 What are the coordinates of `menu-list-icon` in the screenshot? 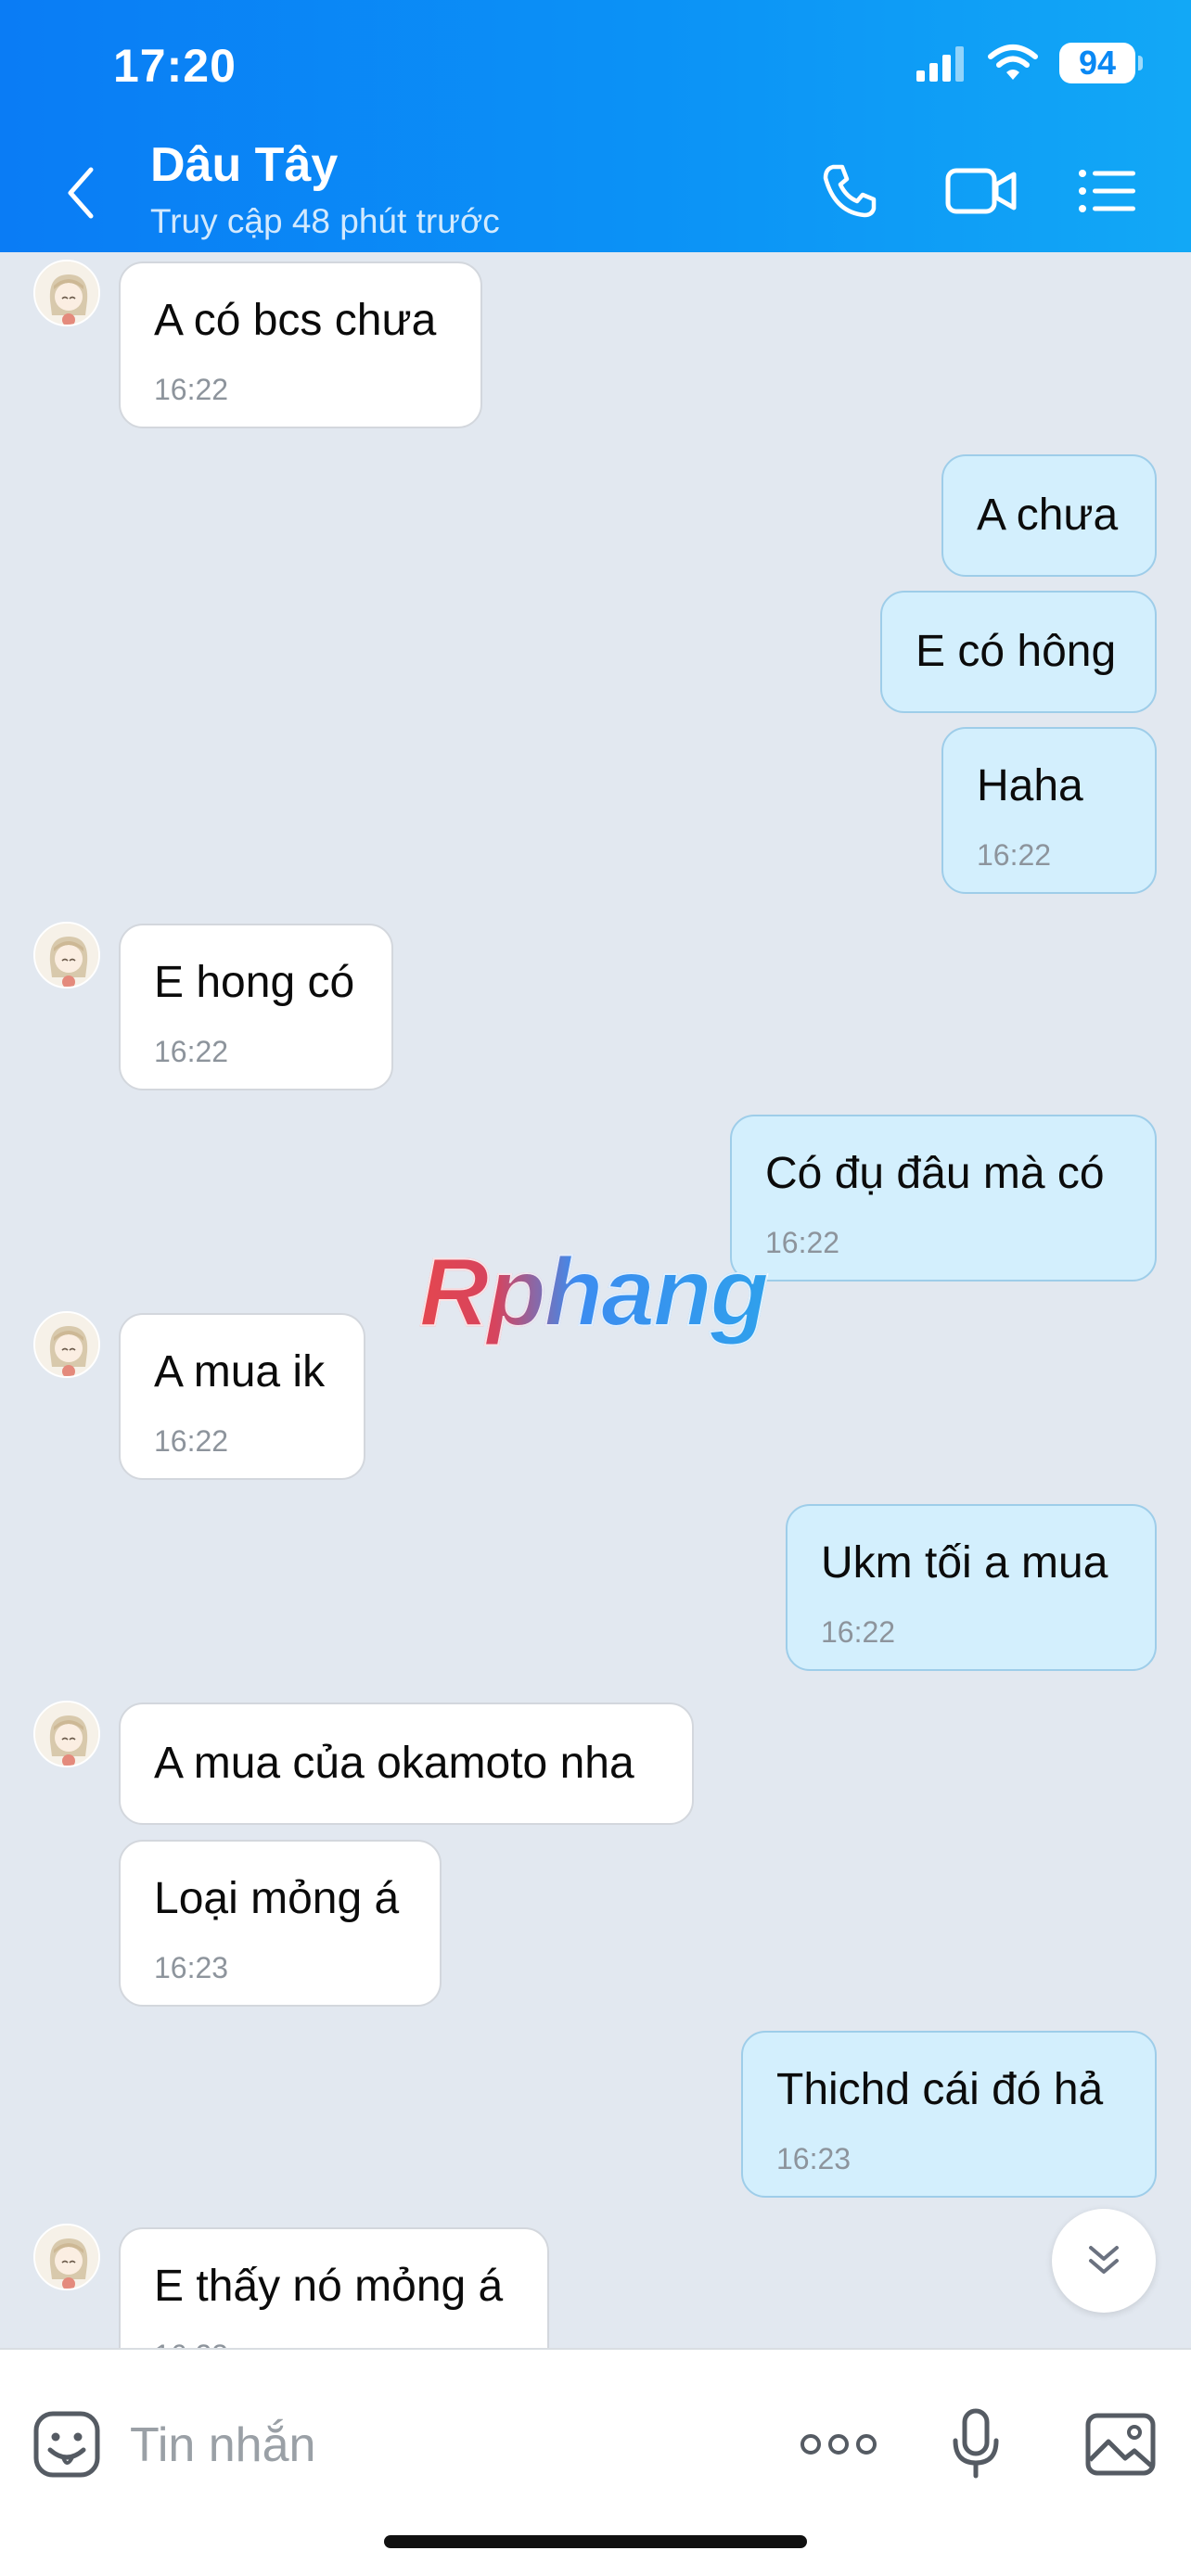 It's located at (1107, 191).